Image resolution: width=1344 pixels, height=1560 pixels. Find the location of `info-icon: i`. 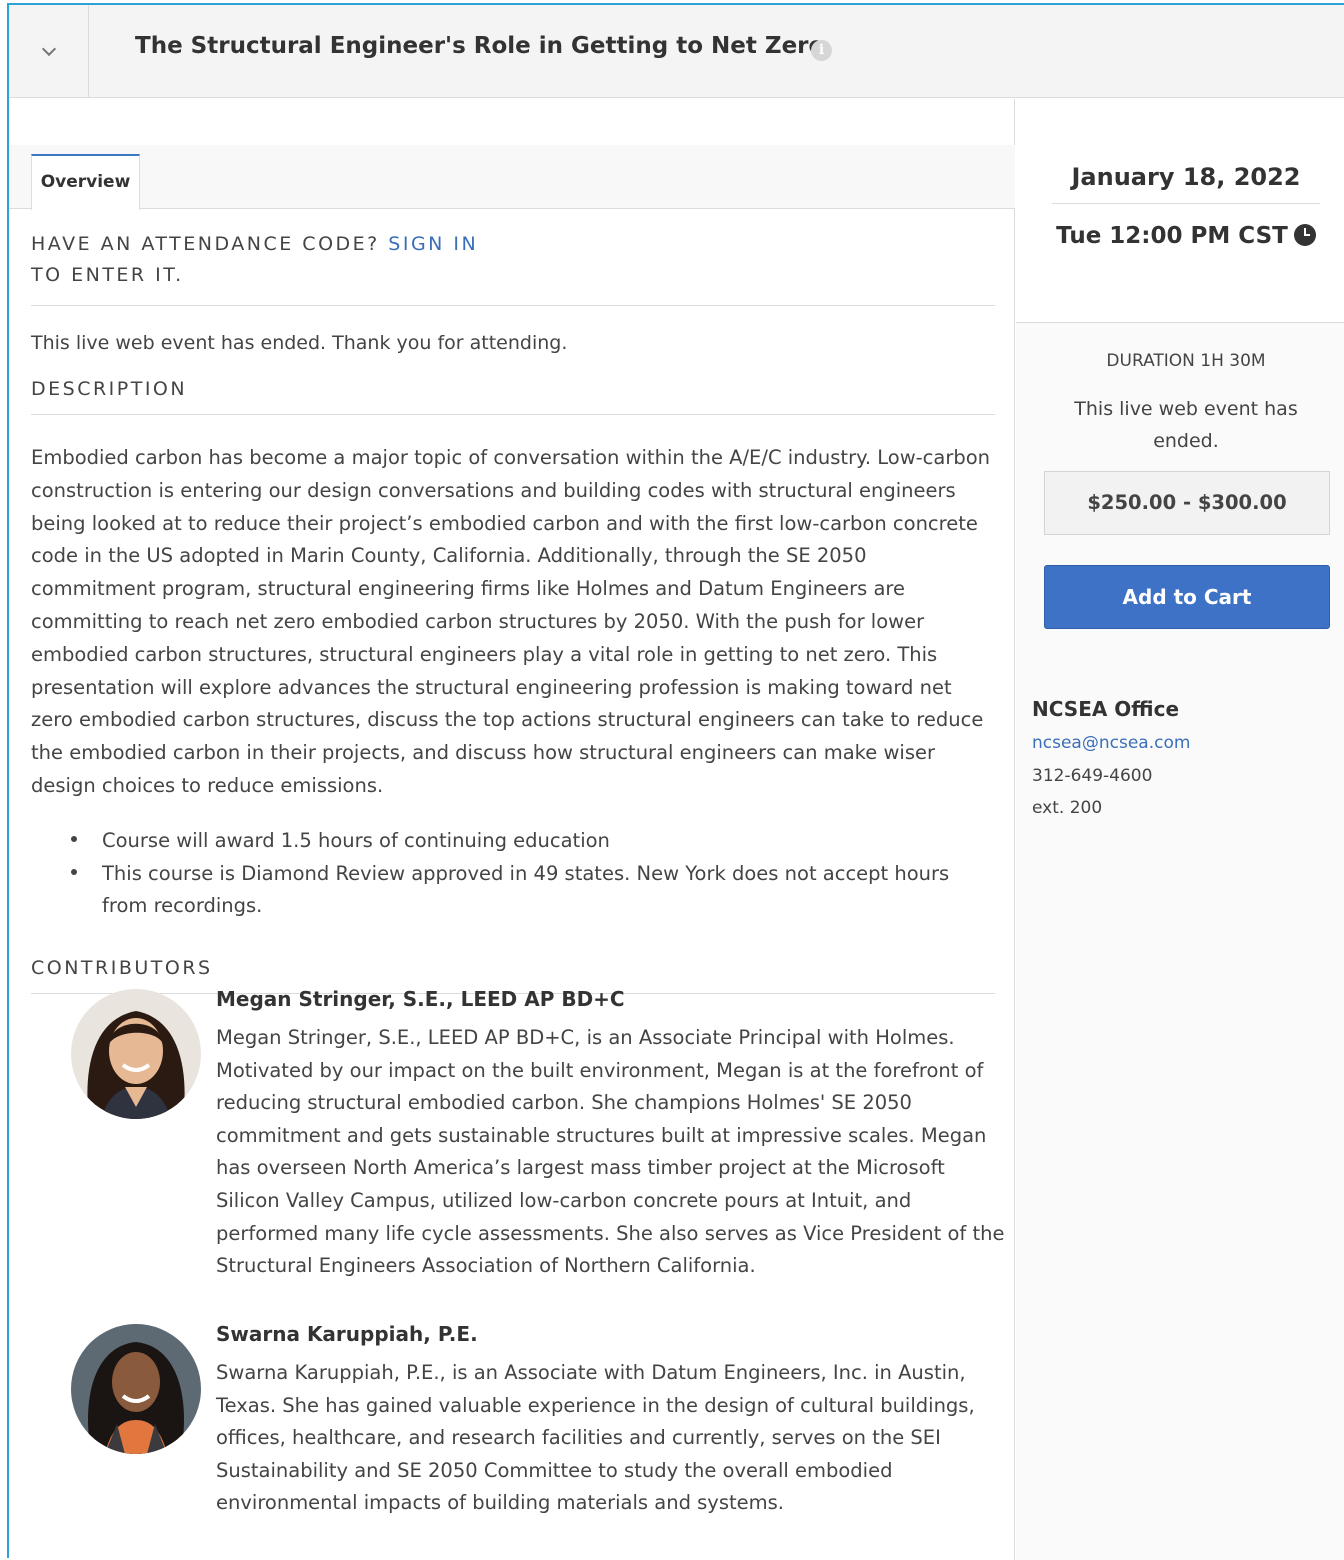

info-icon: i is located at coordinates (821, 50).